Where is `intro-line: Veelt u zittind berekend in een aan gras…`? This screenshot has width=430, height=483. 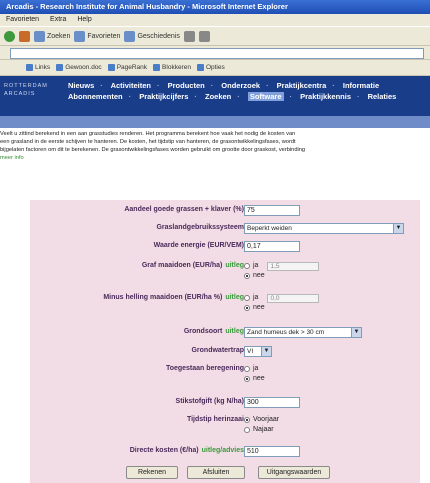 intro-line: Veelt u zittind berekend in een aan gras… is located at coordinates (148, 134).